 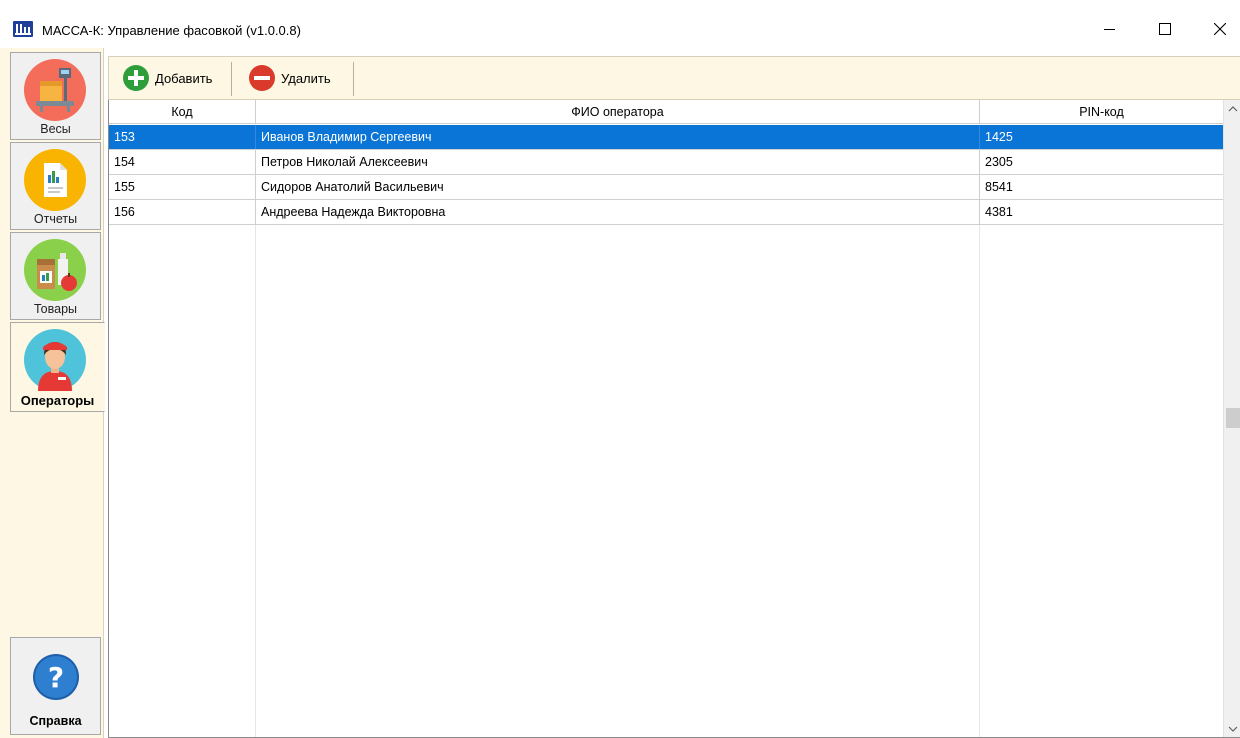 What do you see at coordinates (306, 78) in the screenshot?
I see `delete-button-label: Удалить` at bounding box center [306, 78].